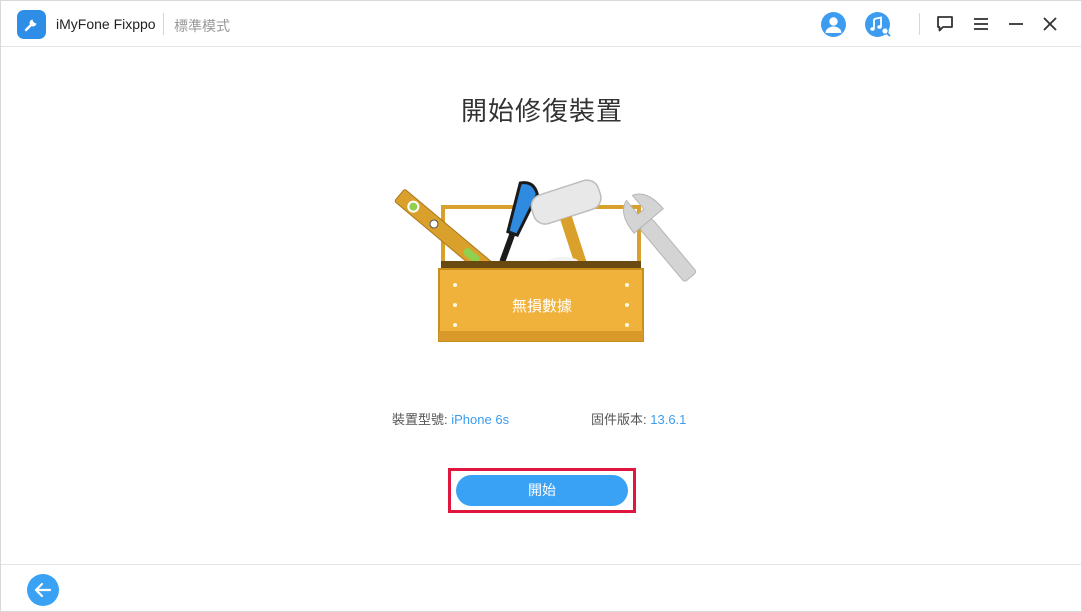  Describe the element at coordinates (981, 24) in the screenshot. I see `menu-icon` at that location.